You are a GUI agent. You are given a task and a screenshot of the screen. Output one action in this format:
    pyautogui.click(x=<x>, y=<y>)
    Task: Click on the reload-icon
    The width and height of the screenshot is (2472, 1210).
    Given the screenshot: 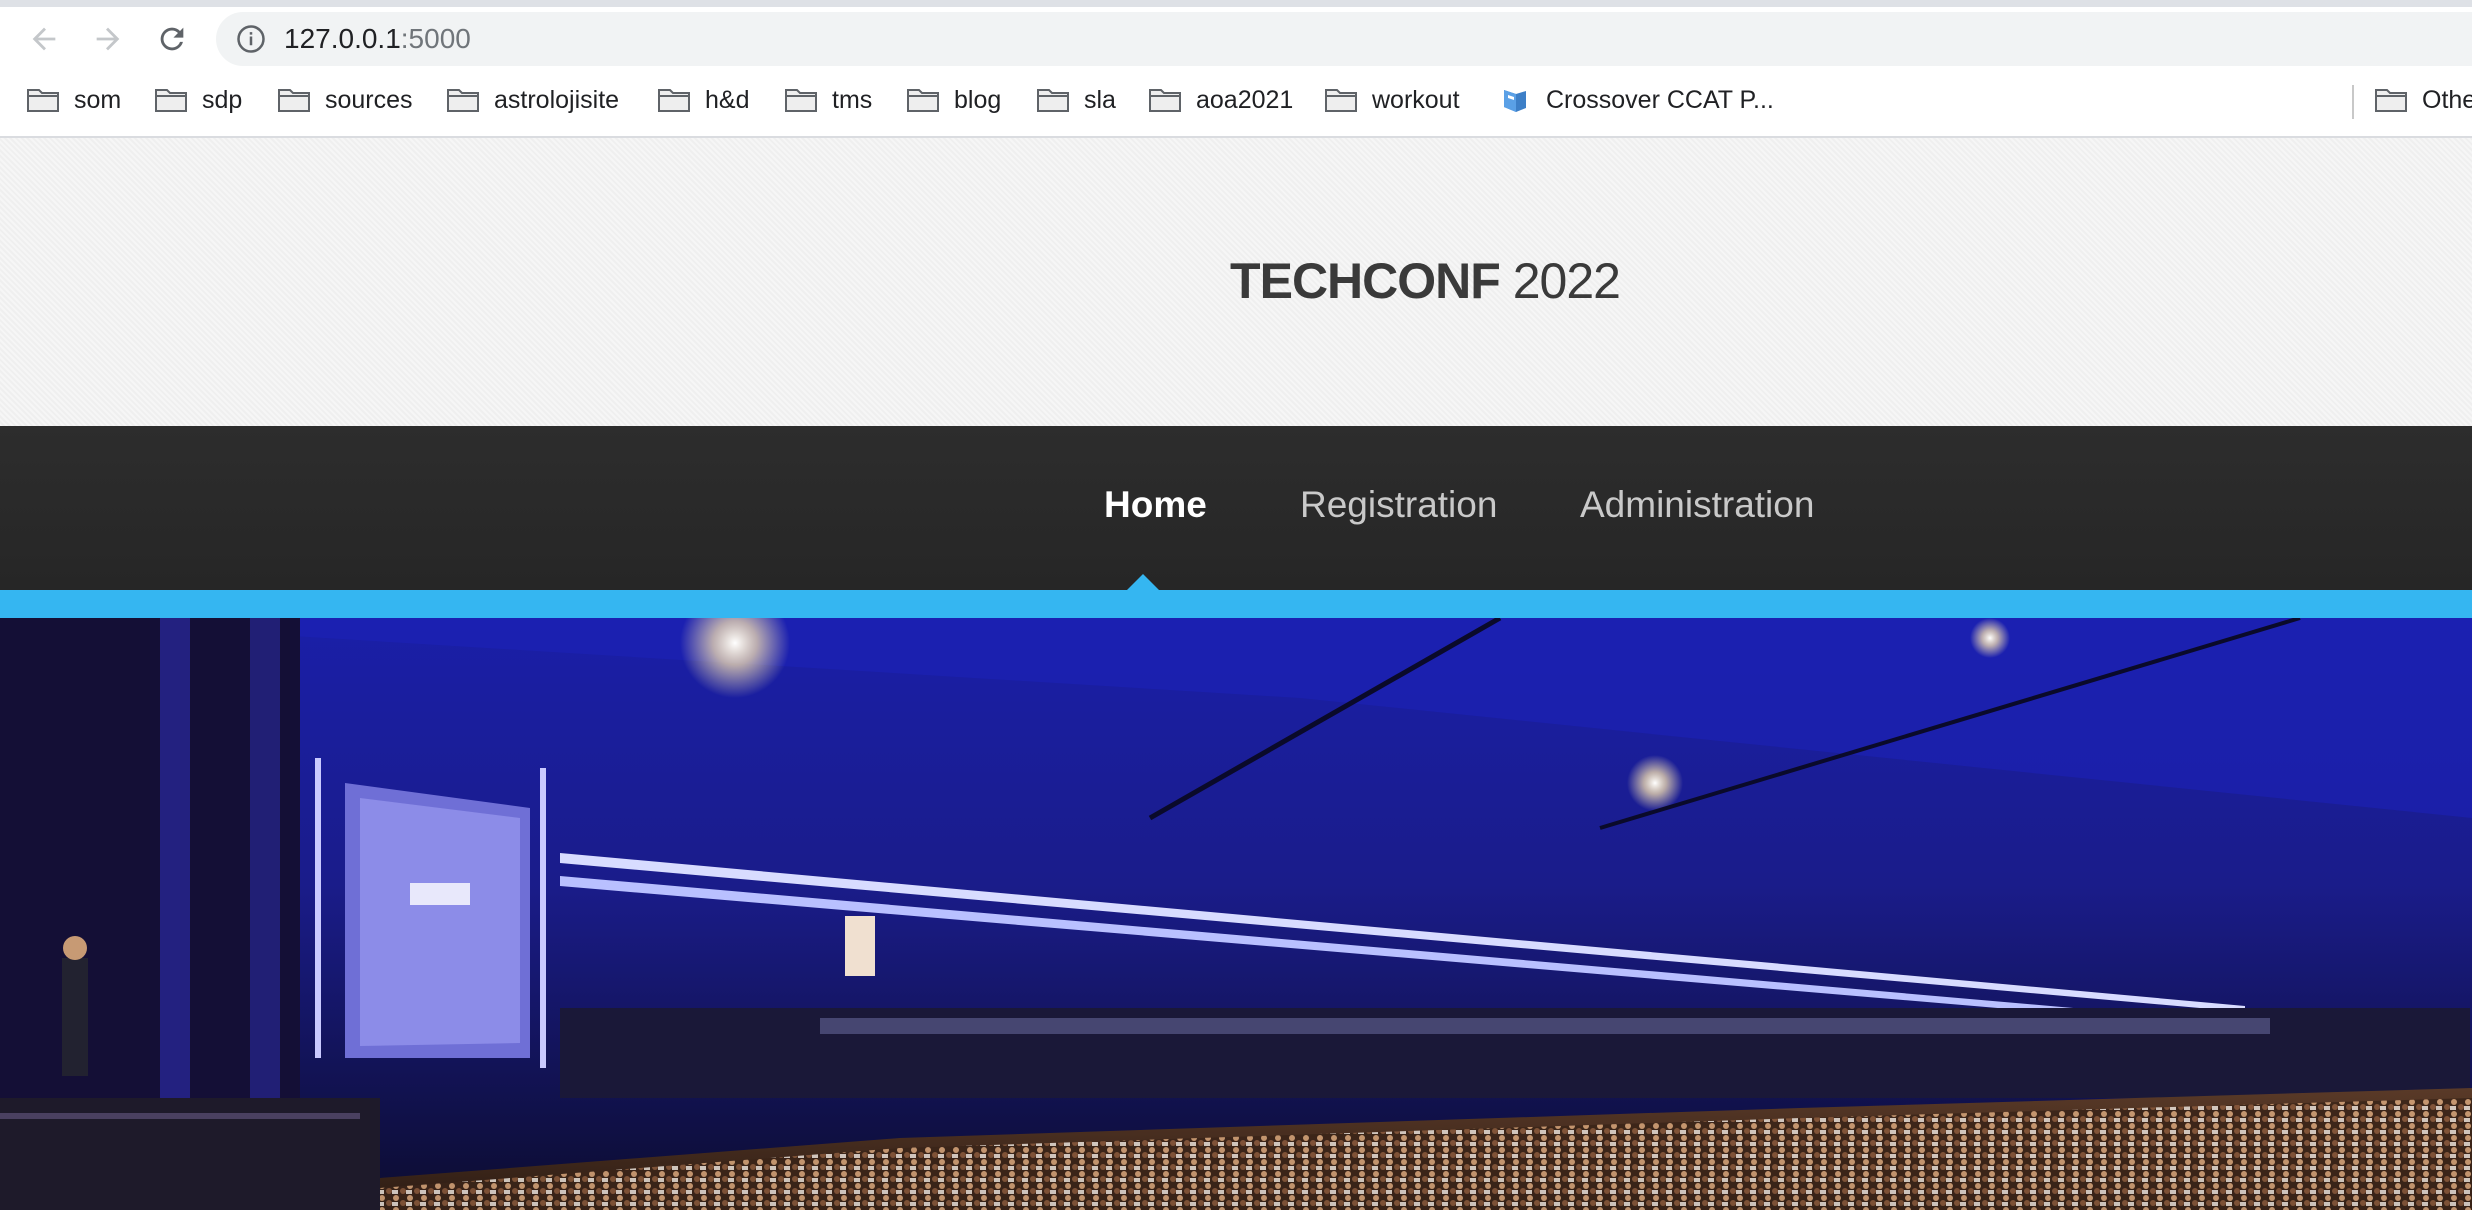 What is the action you would take?
    pyautogui.click(x=172, y=39)
    